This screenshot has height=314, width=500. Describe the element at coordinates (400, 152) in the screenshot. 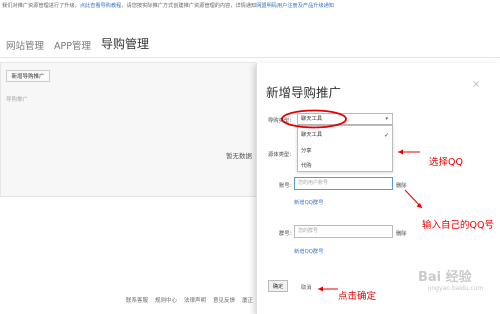

I see `arrow-head-select-qq` at that location.